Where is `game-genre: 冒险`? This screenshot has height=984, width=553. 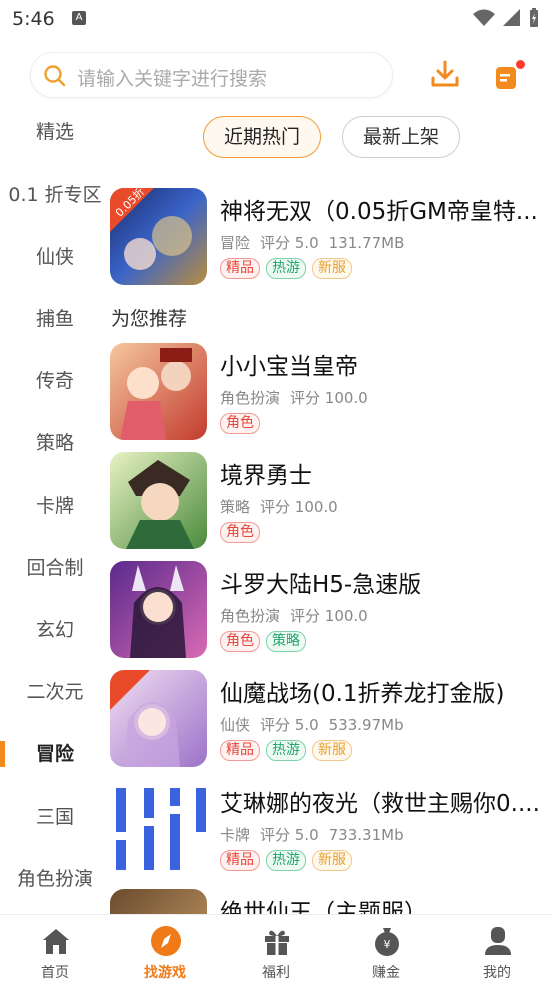
game-genre: 冒险 is located at coordinates (235, 243).